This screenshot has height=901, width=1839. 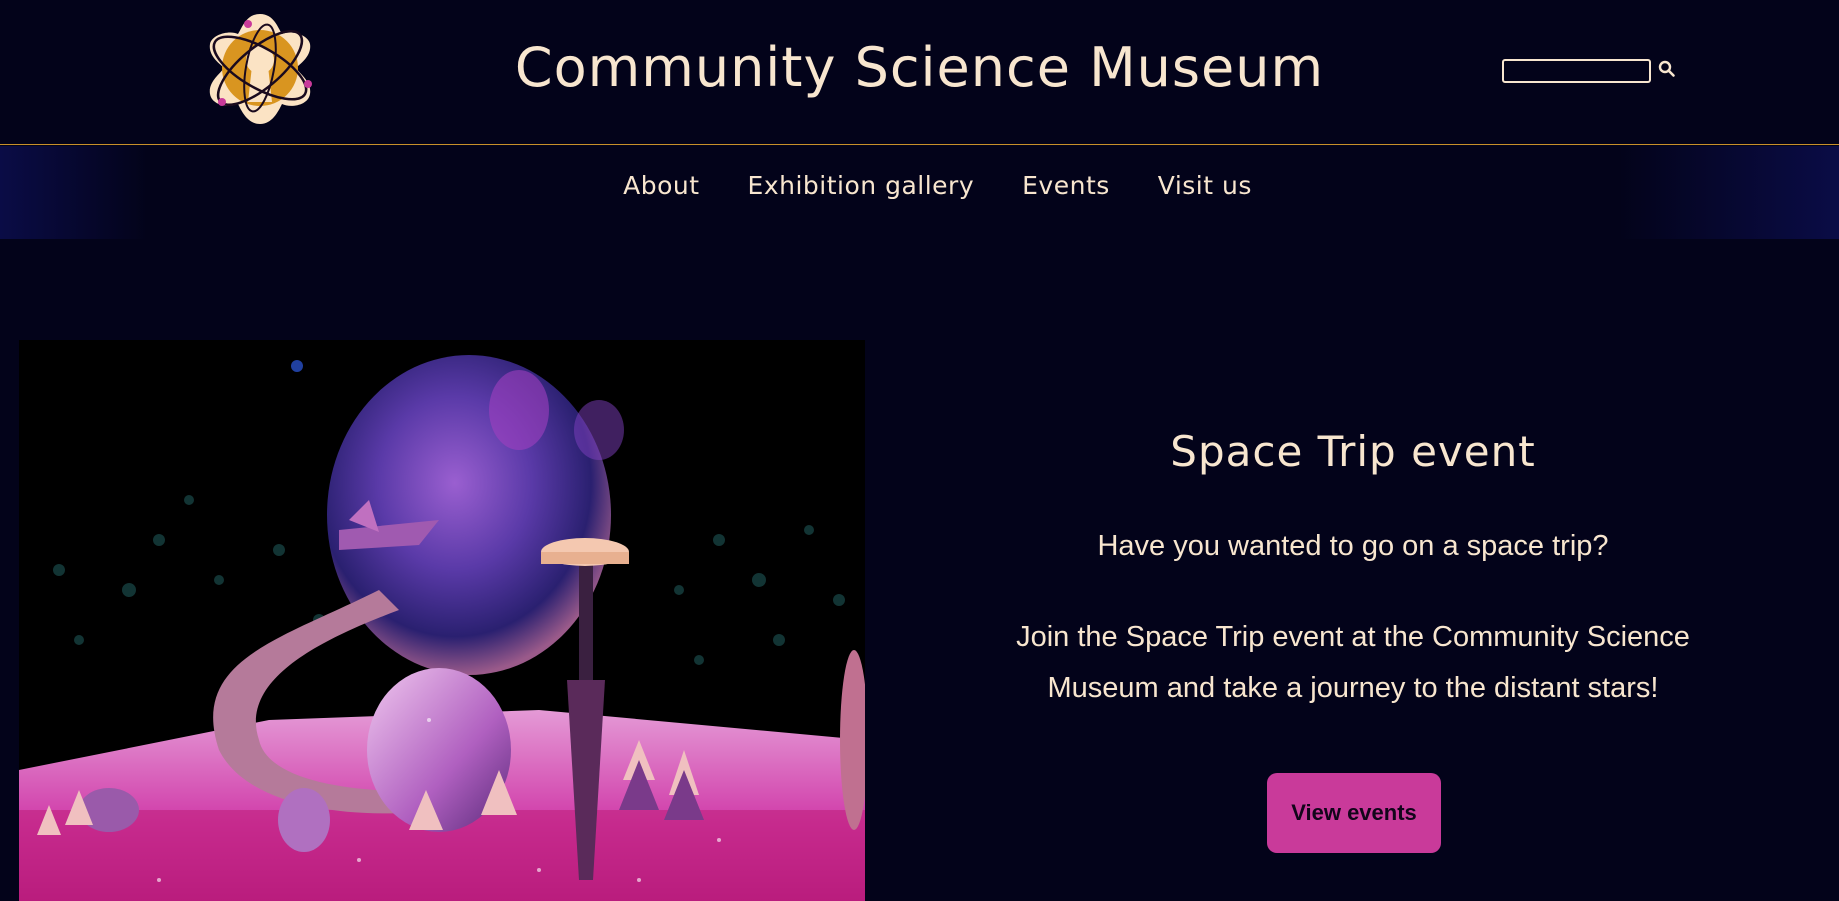 What do you see at coordinates (1205, 185) in the screenshot?
I see `nav-item-visit-us: Visit us` at bounding box center [1205, 185].